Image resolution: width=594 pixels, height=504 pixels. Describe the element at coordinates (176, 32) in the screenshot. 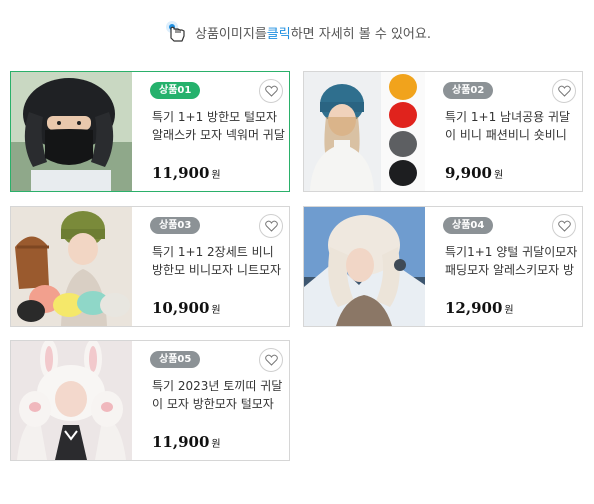

I see `hand-pointer-icon` at that location.